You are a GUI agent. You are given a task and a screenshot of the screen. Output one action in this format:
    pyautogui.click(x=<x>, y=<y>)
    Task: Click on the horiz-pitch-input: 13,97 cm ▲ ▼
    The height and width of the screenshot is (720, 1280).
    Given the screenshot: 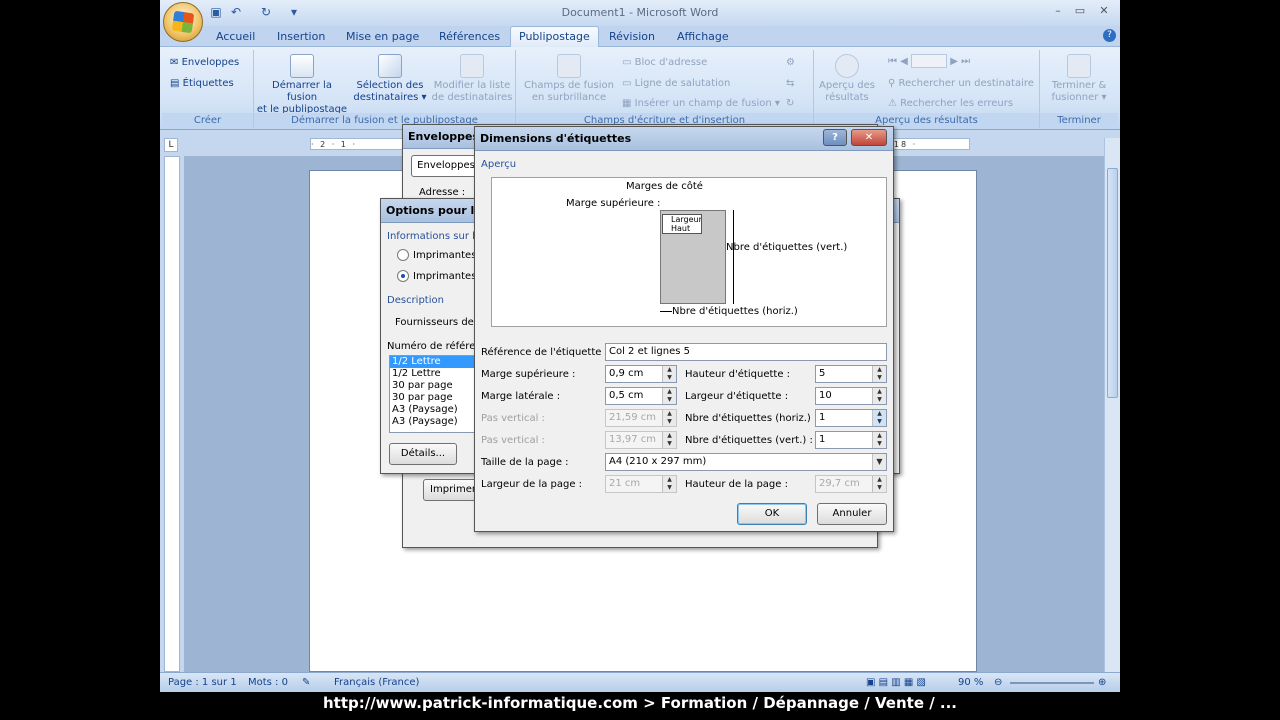 What is the action you would take?
    pyautogui.click(x=641, y=440)
    